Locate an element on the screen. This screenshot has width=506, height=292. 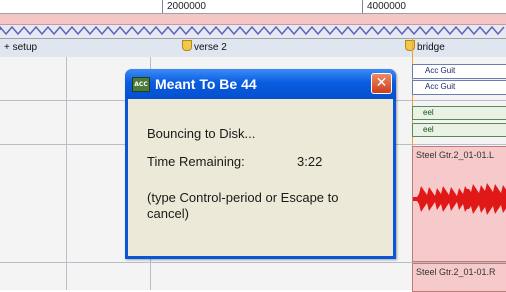
region-name: Steel Gtr.2_01-01.L is located at coordinates (455, 155).